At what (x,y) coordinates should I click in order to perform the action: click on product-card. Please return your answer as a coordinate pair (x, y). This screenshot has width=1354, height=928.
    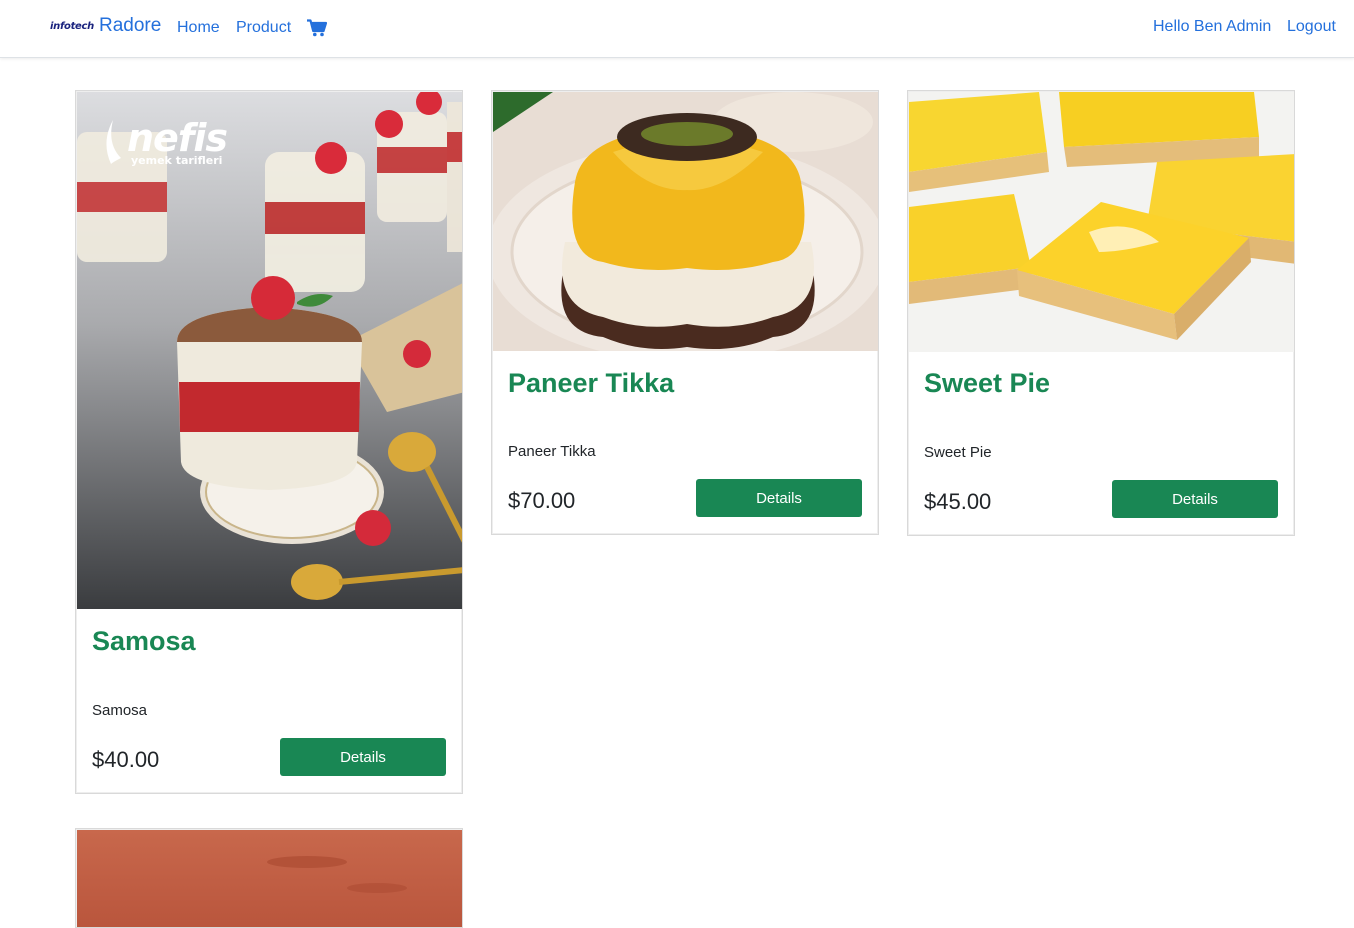
    Looking at the image, I should click on (269, 878).